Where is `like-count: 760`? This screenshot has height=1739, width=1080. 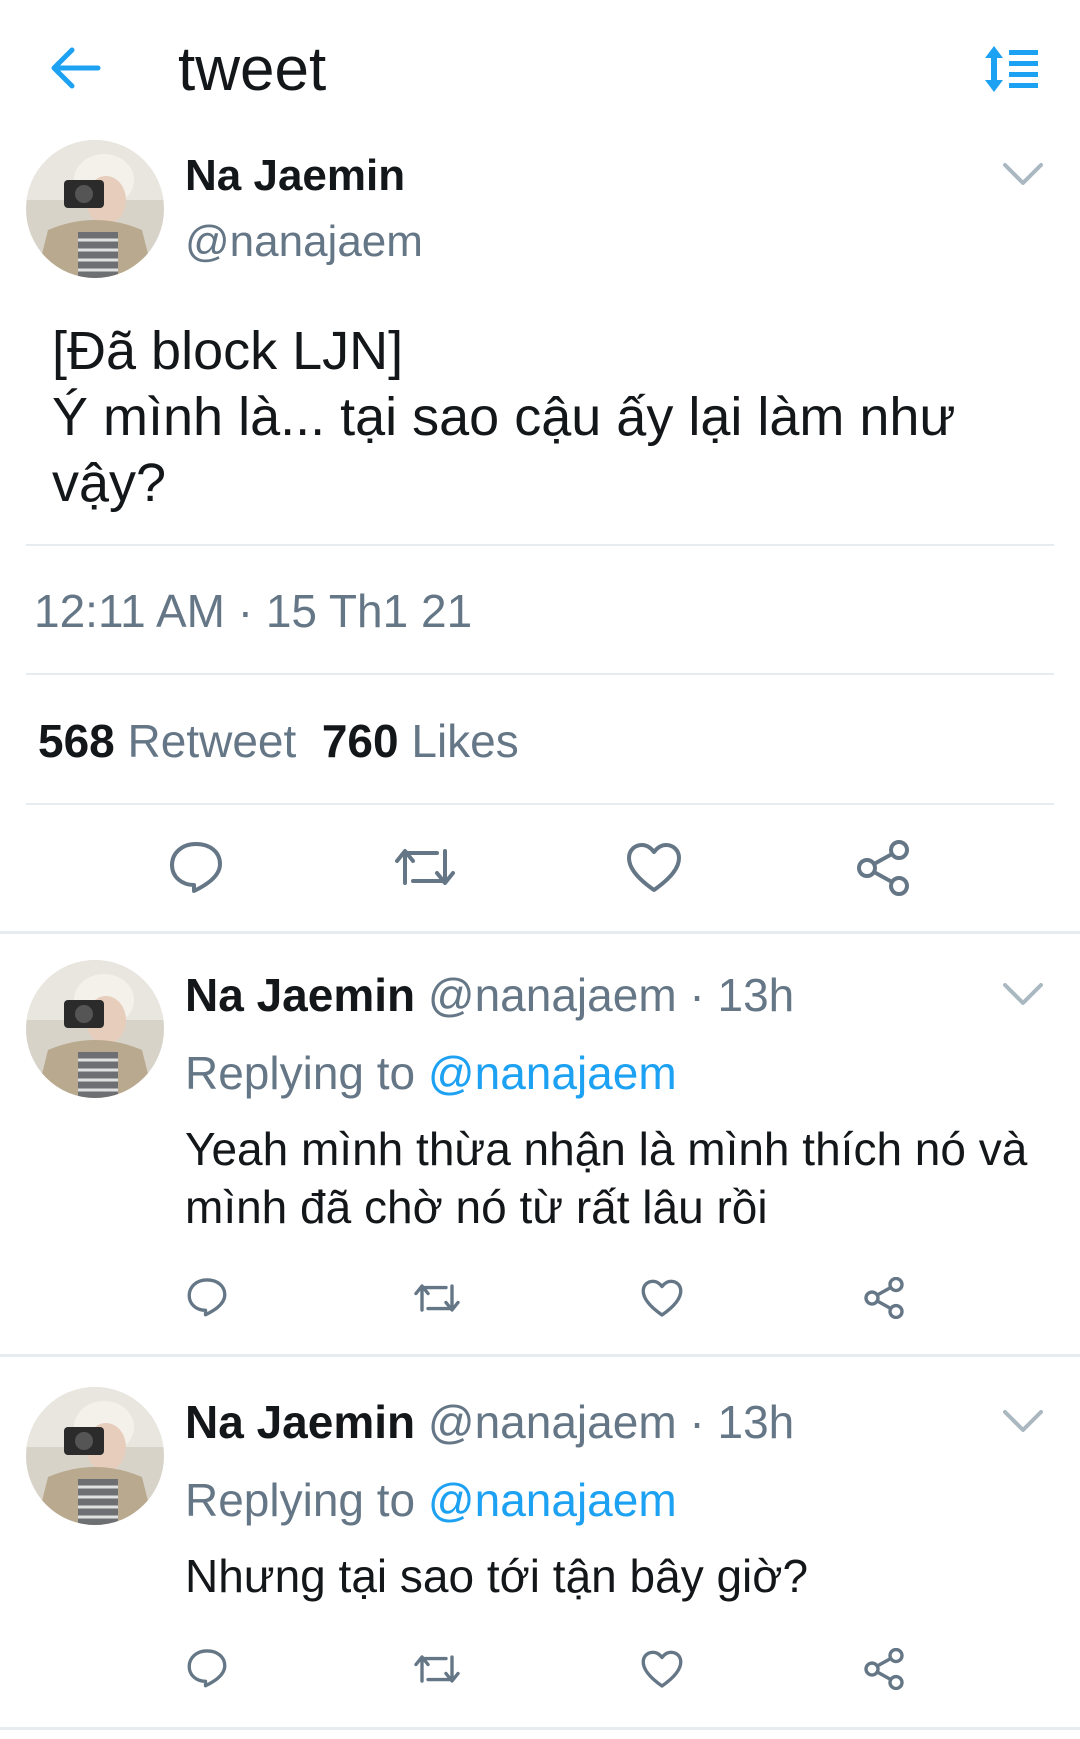
like-count: 760 is located at coordinates (360, 741).